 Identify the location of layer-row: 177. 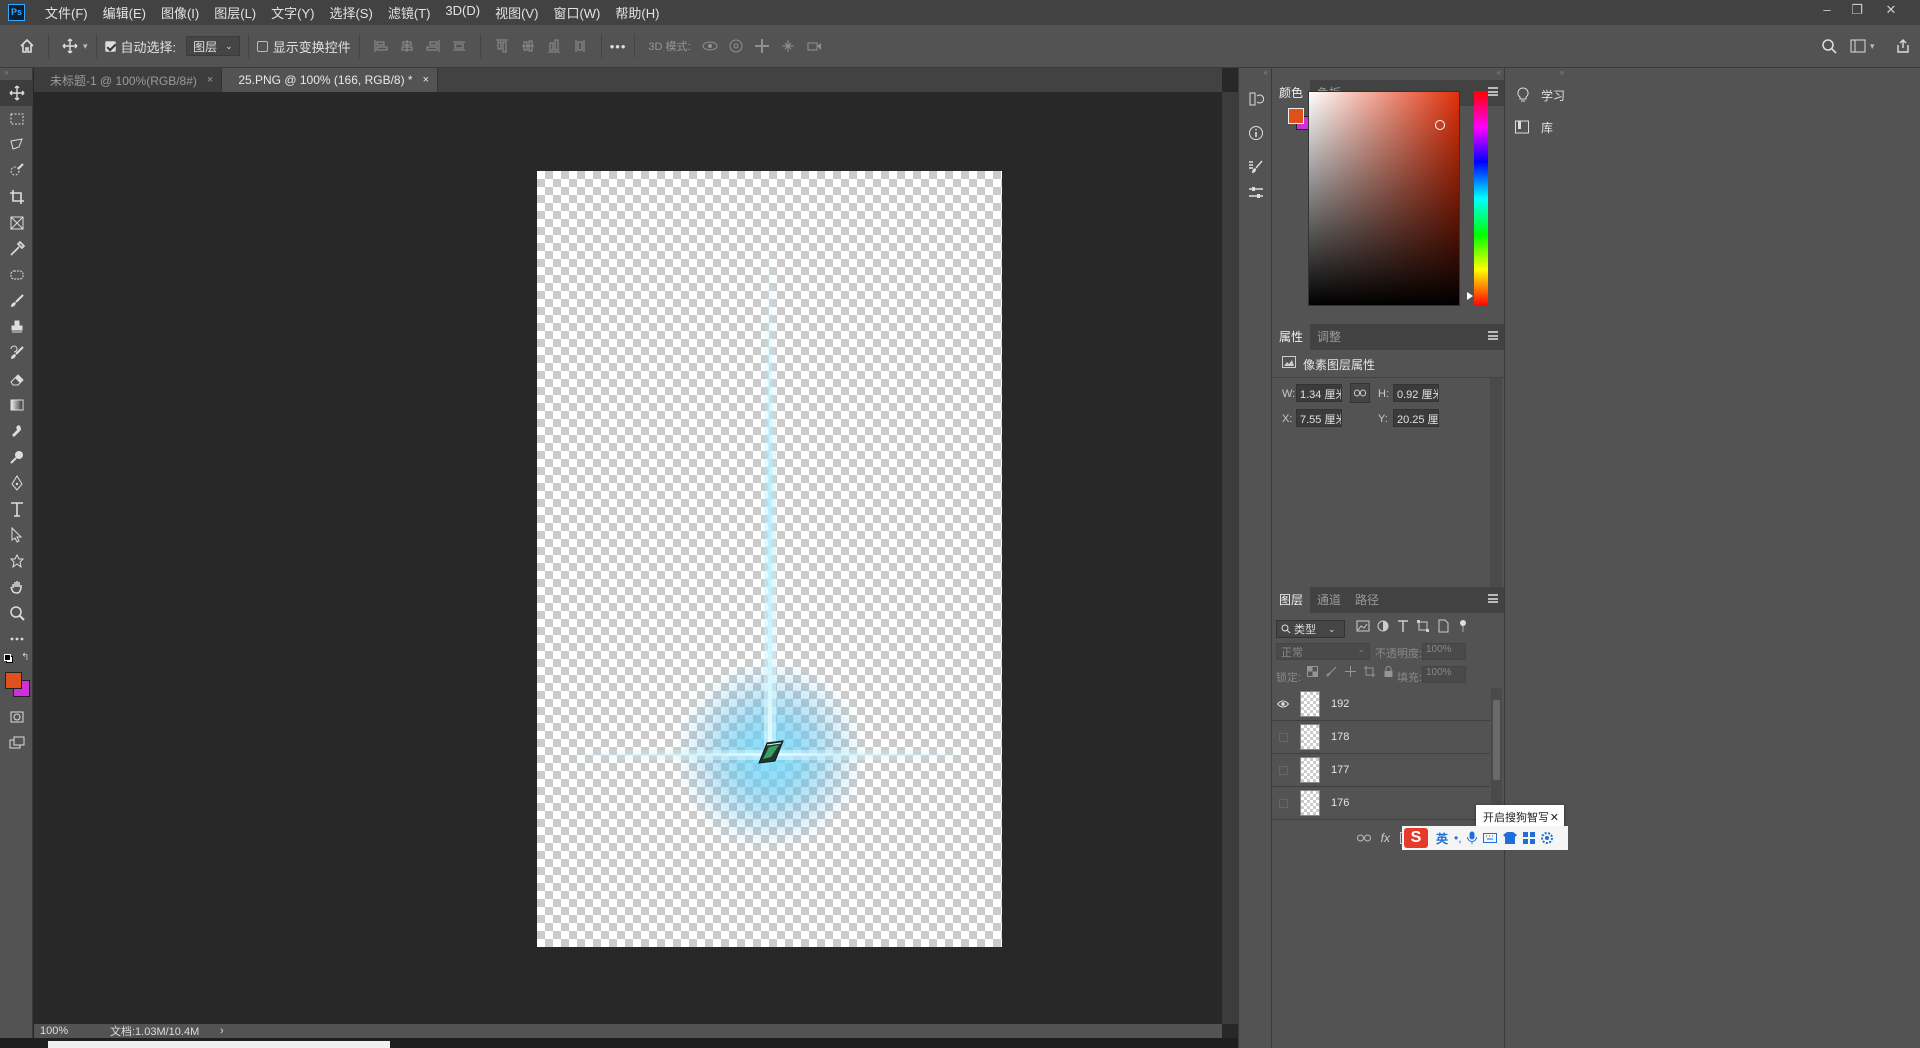
(1381, 770).